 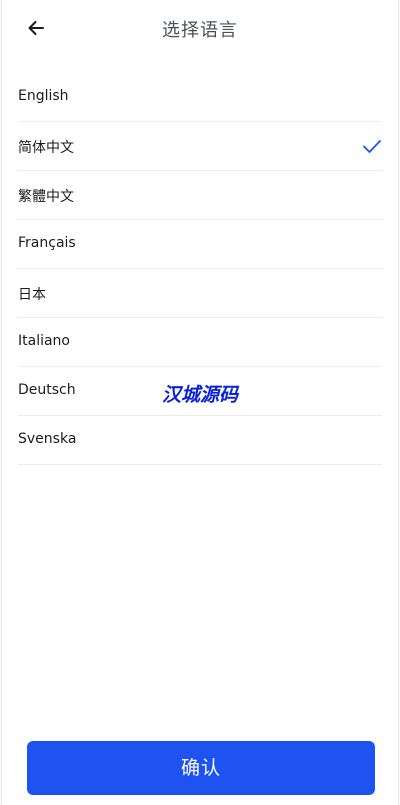 I want to click on language-item-japanese: 日本, so click(x=200, y=293).